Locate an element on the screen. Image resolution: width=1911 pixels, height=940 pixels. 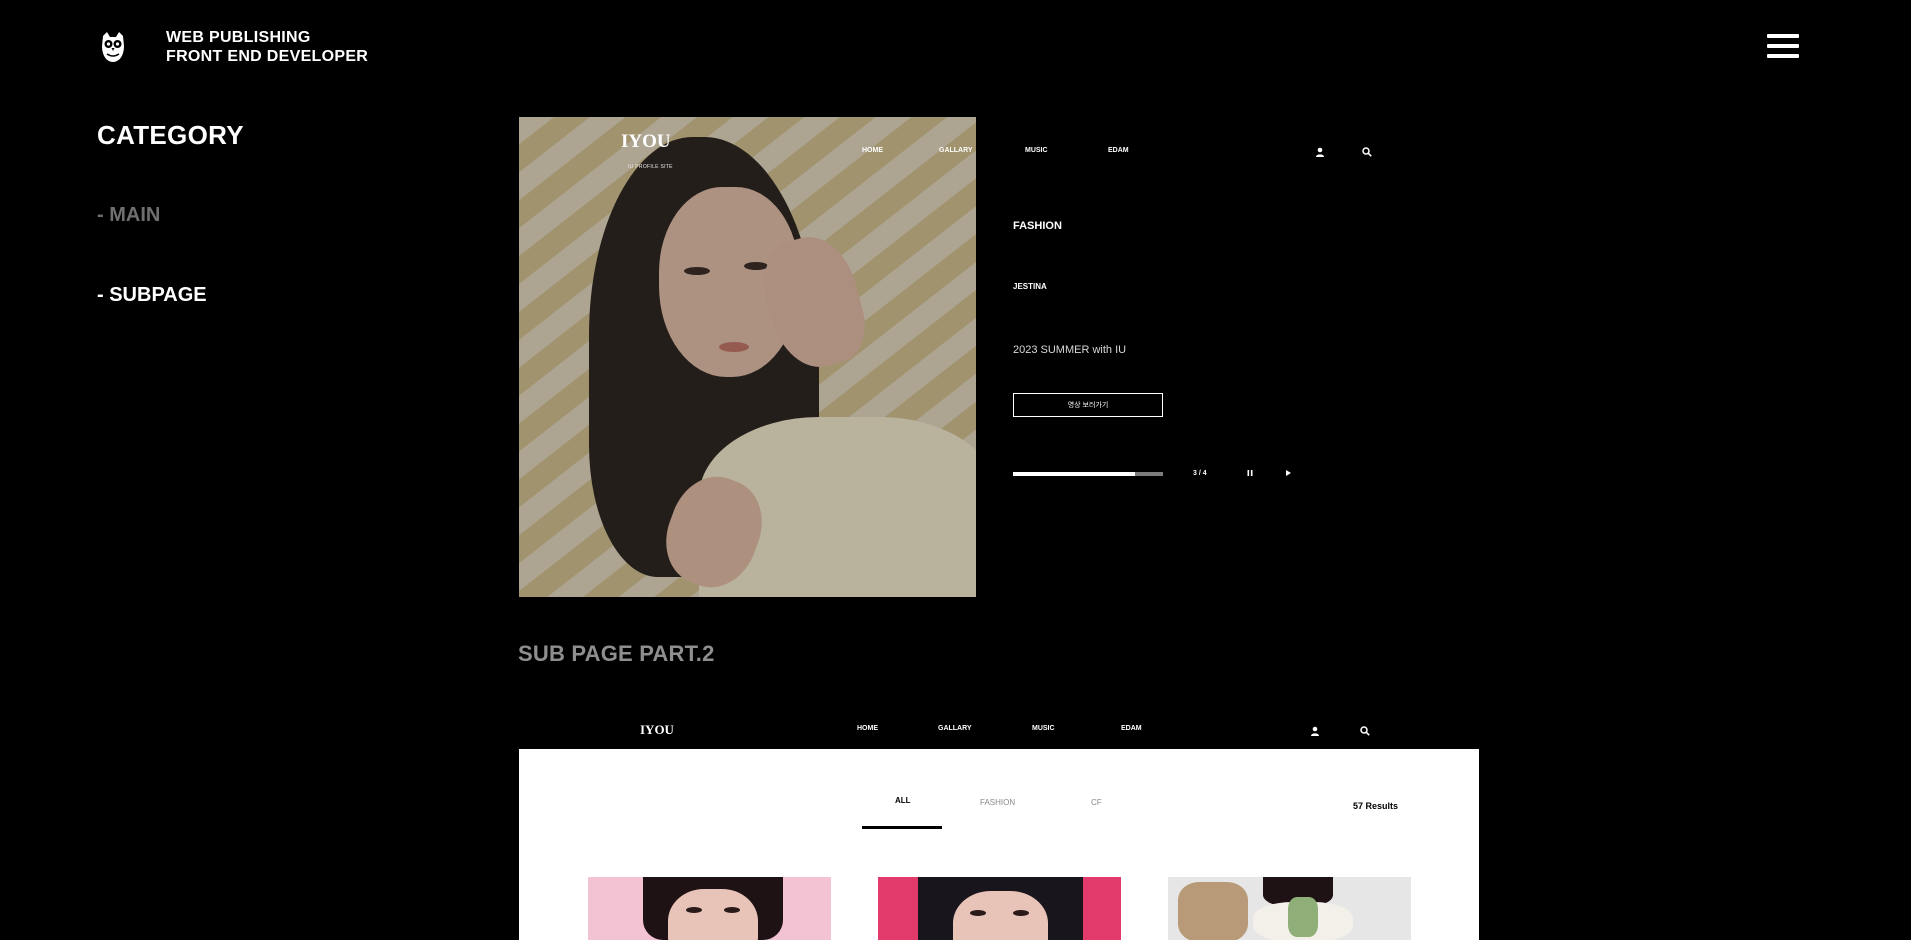
nav2-home: HOME is located at coordinates (867, 728).